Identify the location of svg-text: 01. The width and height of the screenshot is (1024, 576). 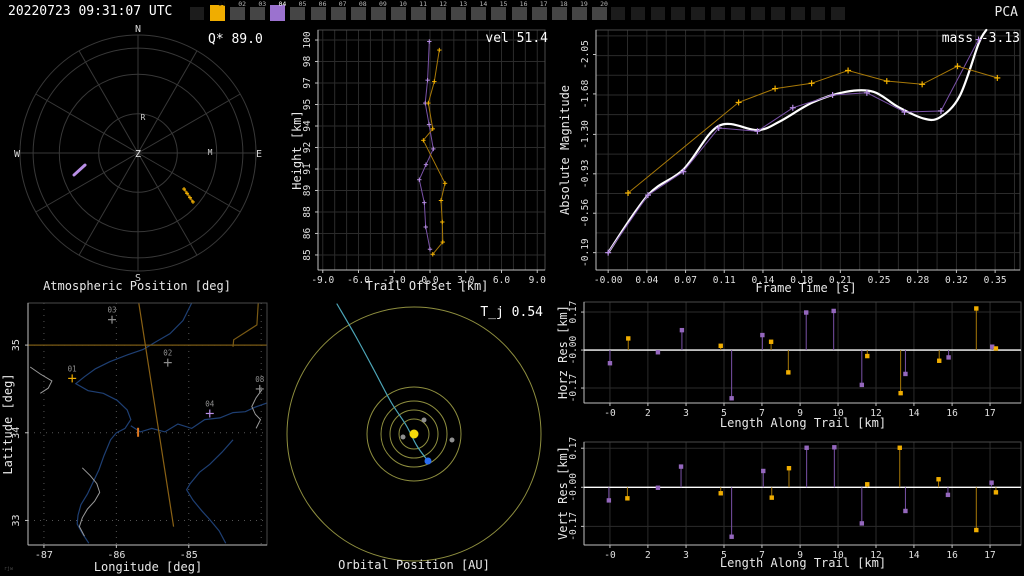
(72, 368).